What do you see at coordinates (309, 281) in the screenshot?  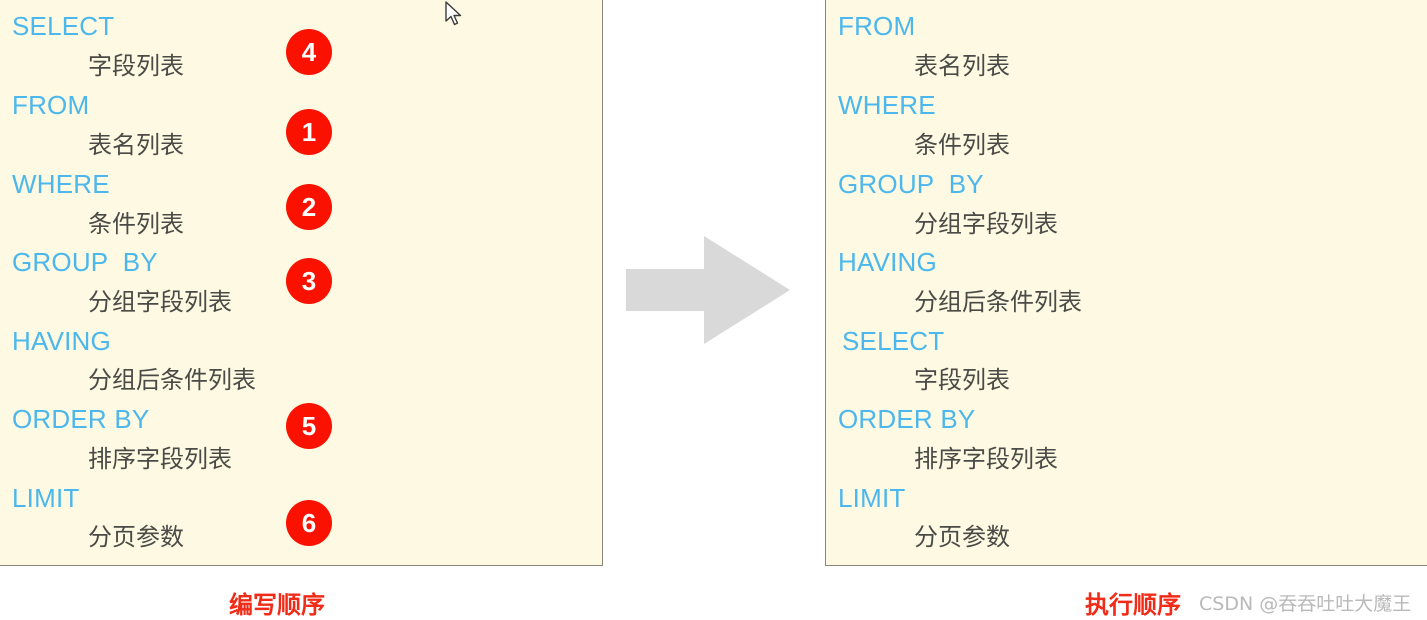 I see `order-badge-group-by: 3` at bounding box center [309, 281].